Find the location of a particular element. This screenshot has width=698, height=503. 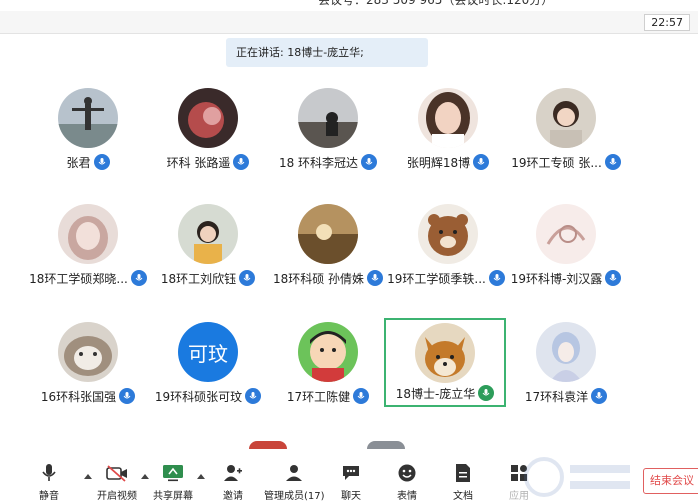

mute-options-caret is located at coordinates (88, 476).